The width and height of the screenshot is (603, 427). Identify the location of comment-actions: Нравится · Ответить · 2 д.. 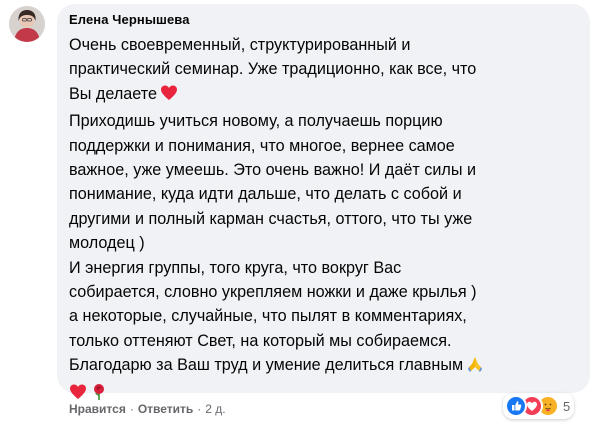
(147, 409).